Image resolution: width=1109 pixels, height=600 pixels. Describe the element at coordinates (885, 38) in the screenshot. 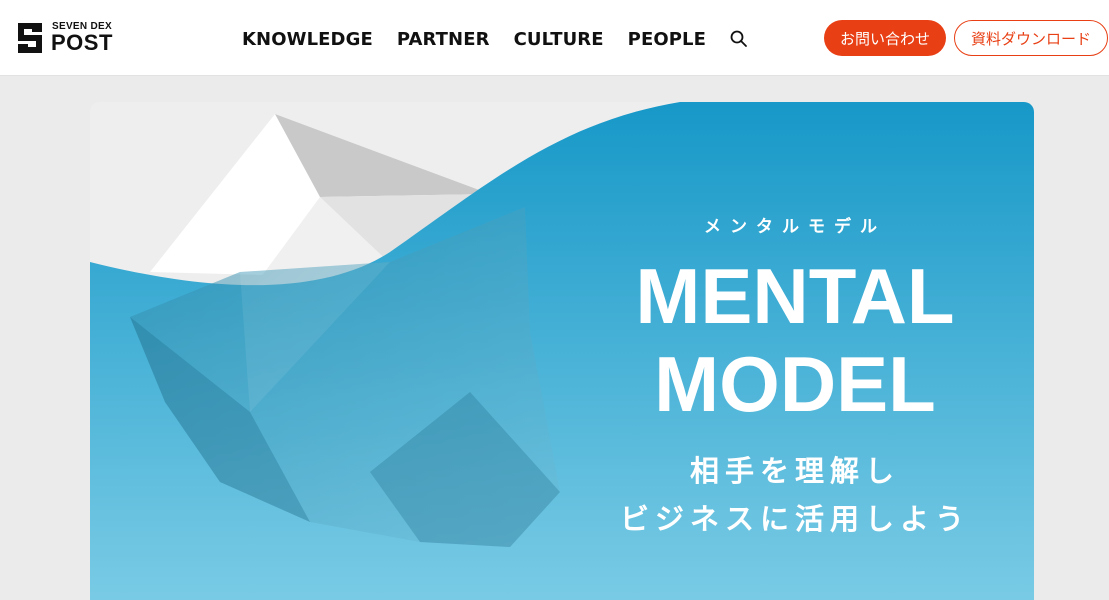

I see `contact-button: お問い合わせ` at that location.